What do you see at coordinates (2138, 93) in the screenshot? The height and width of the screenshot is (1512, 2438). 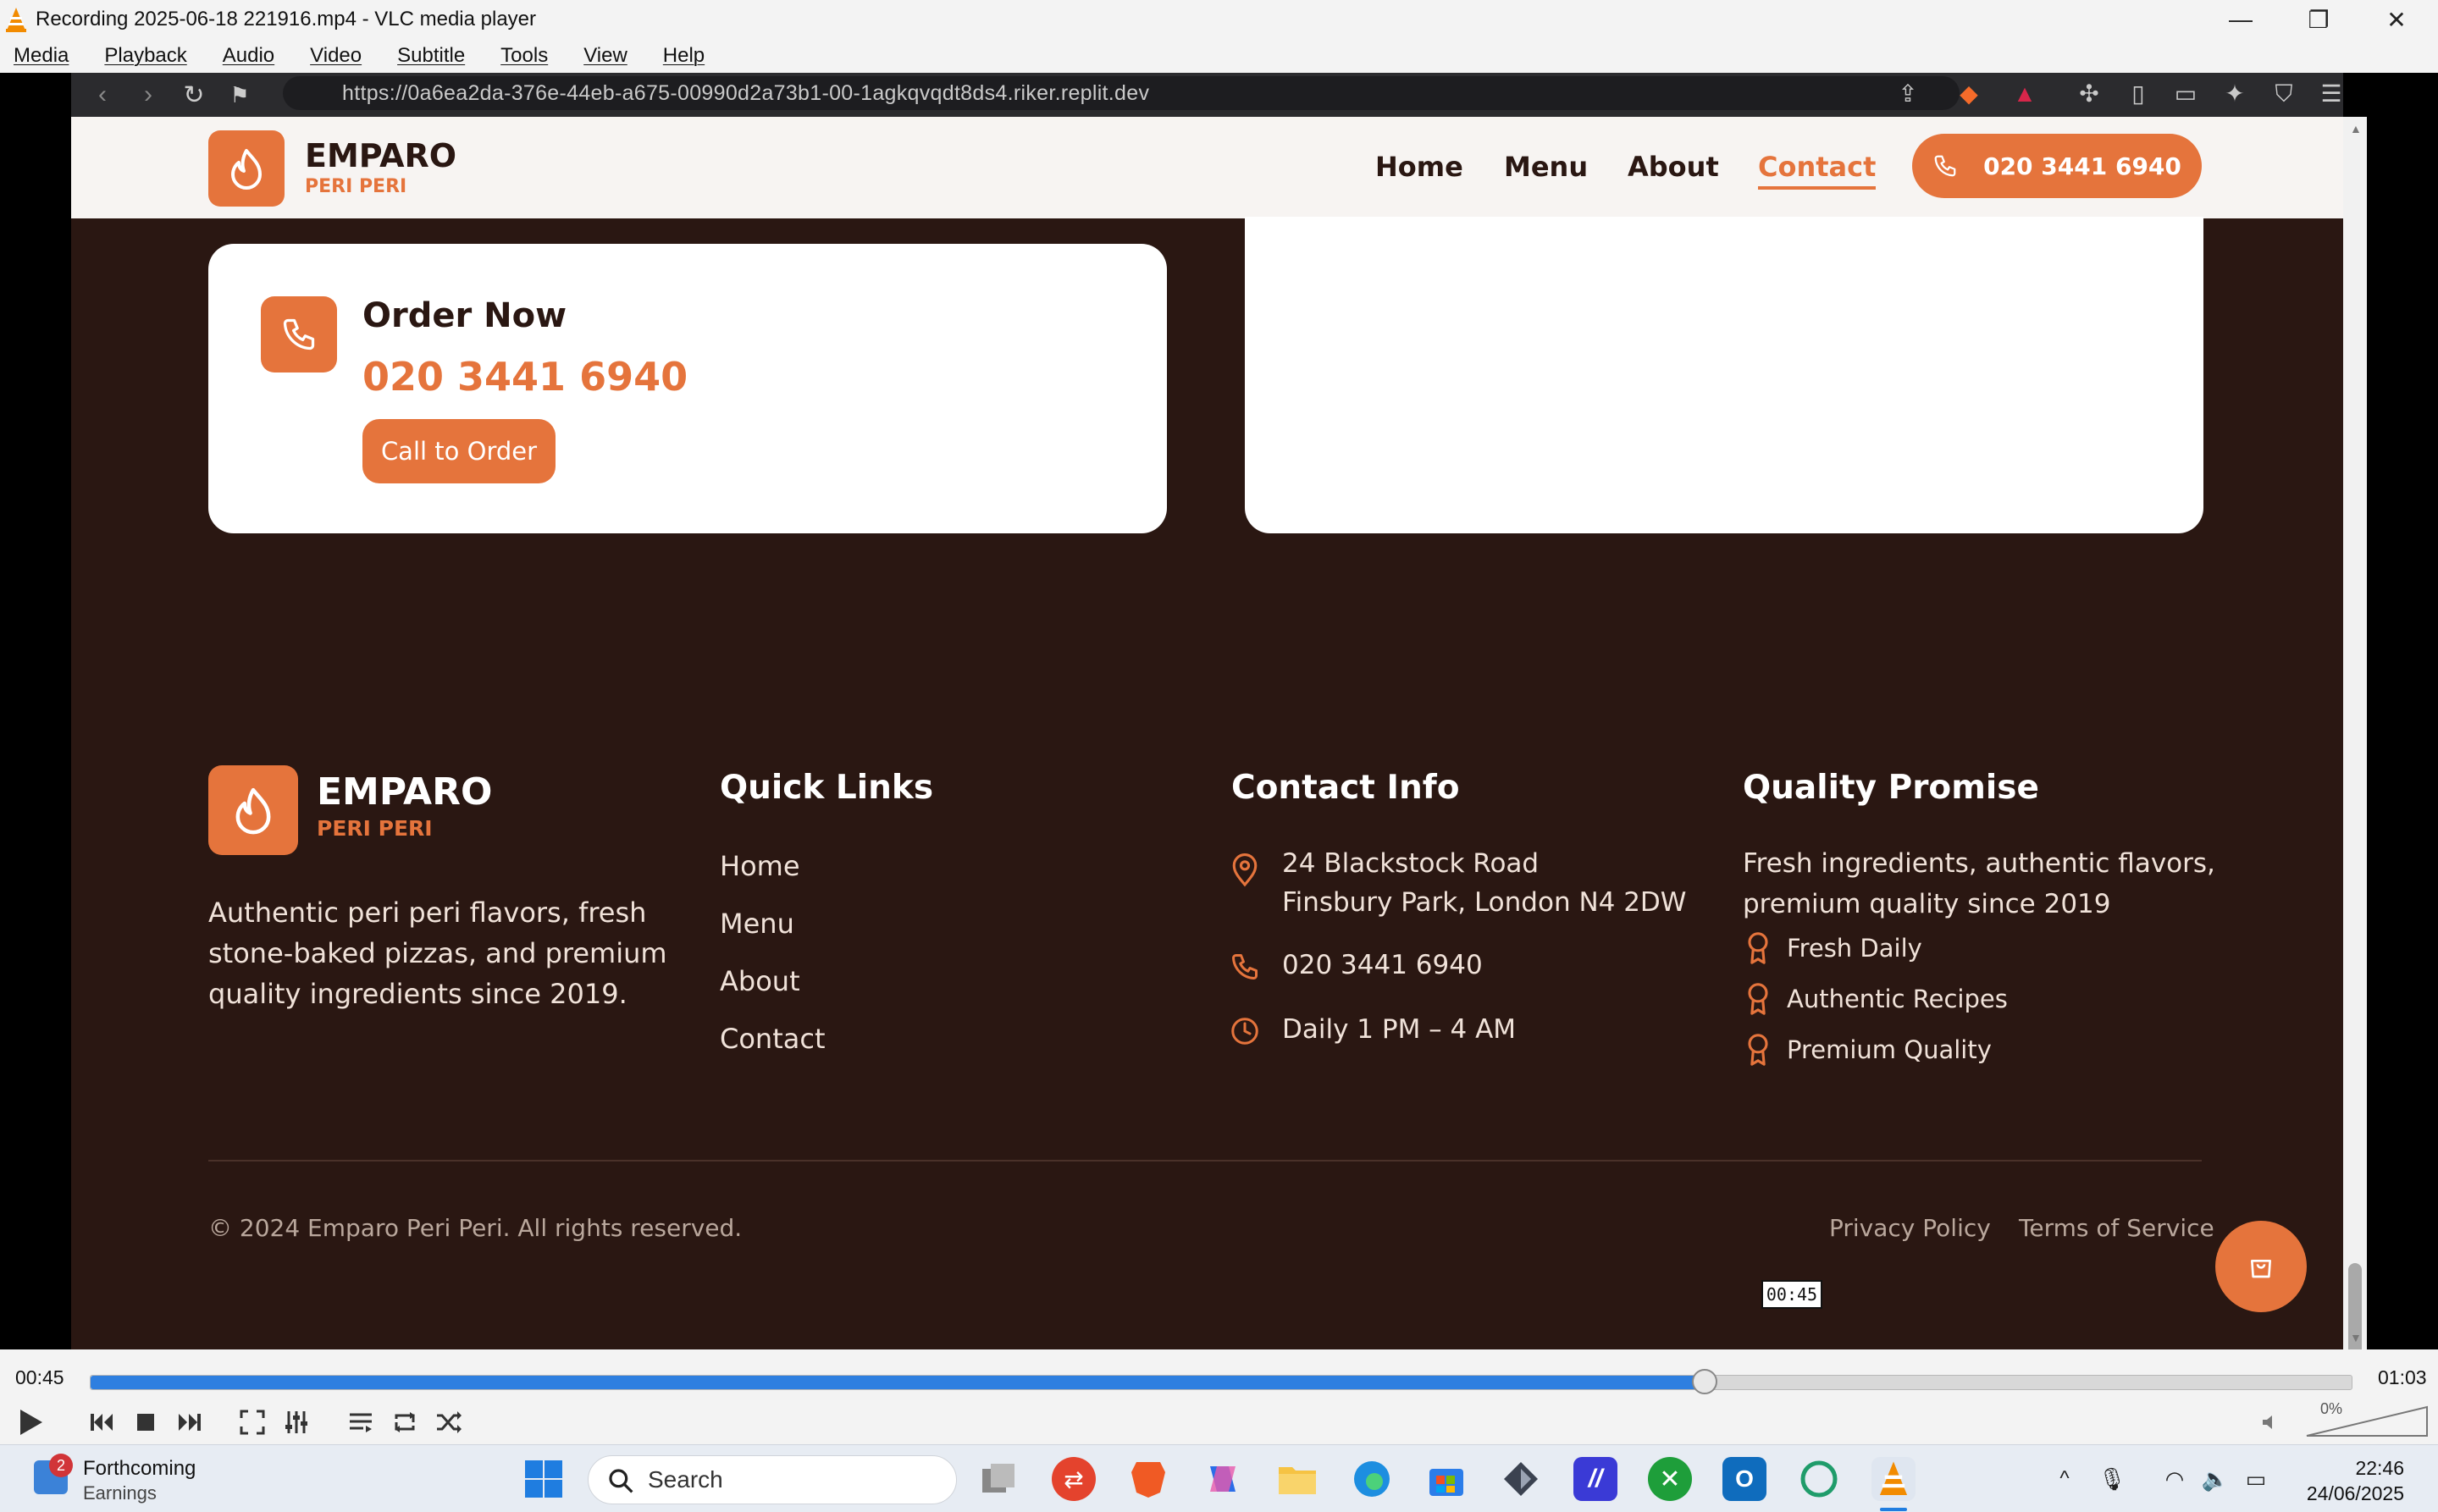 I see `sidebar-icon: ▯` at bounding box center [2138, 93].